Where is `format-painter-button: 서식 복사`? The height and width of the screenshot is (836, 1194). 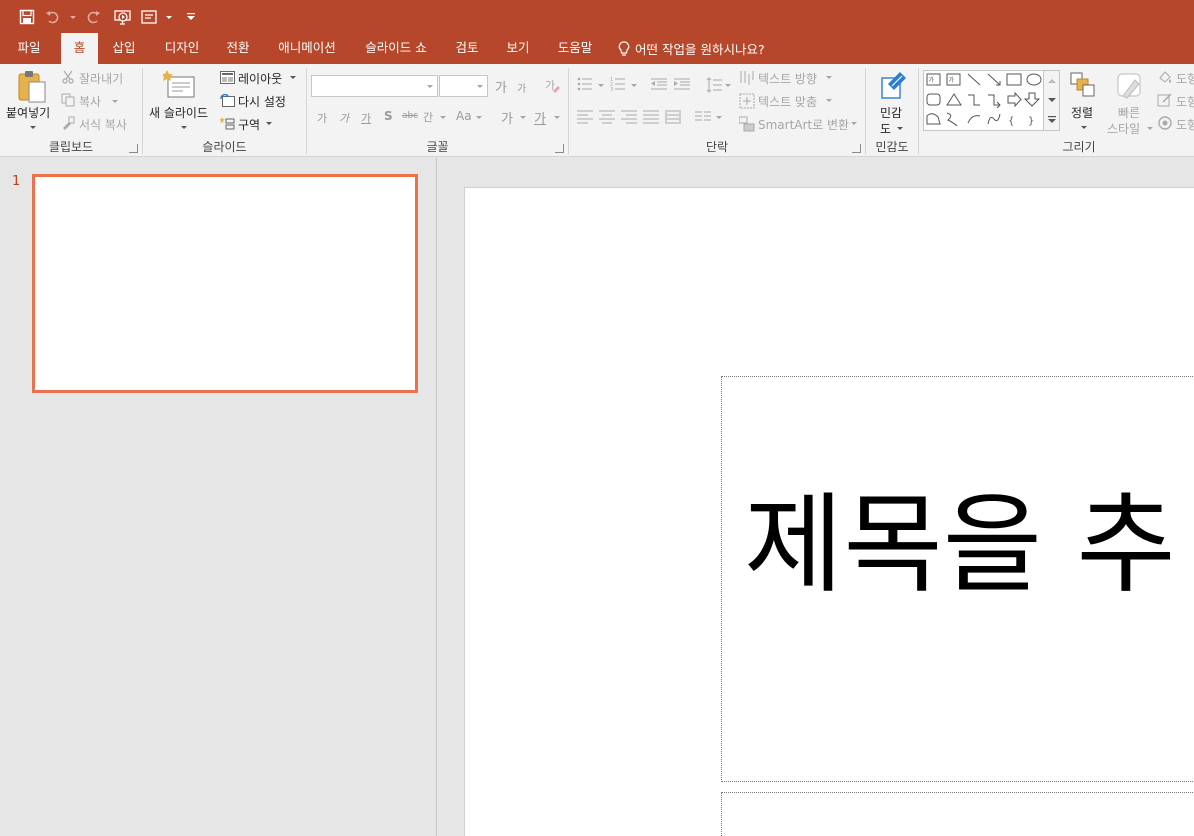 format-painter-button: 서식 복사 is located at coordinates (103, 124).